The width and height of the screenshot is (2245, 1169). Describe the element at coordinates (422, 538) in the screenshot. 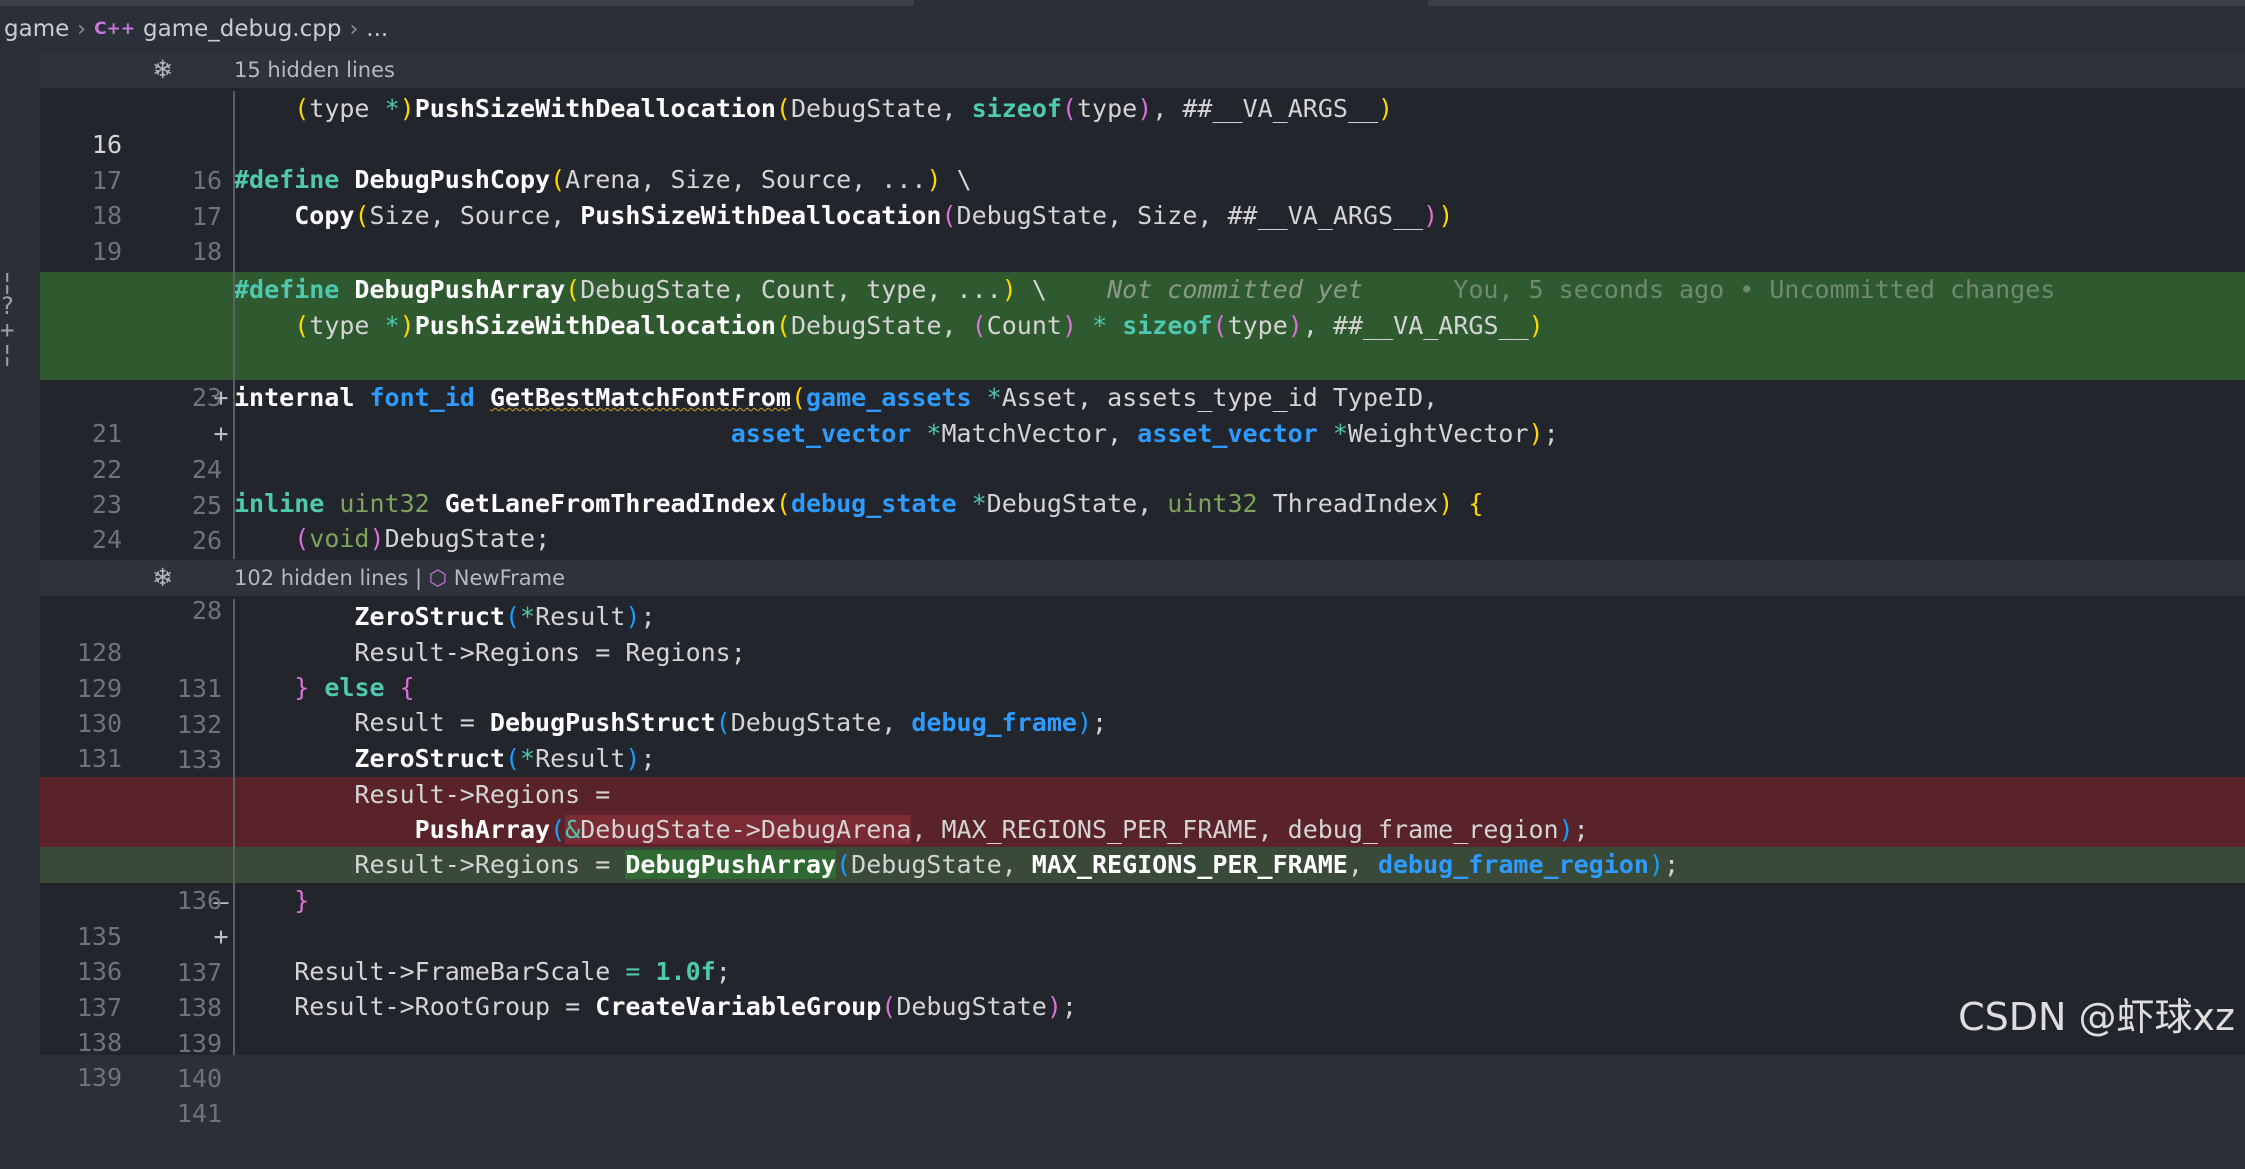

I see `code-text: (void)DebugState;` at that location.